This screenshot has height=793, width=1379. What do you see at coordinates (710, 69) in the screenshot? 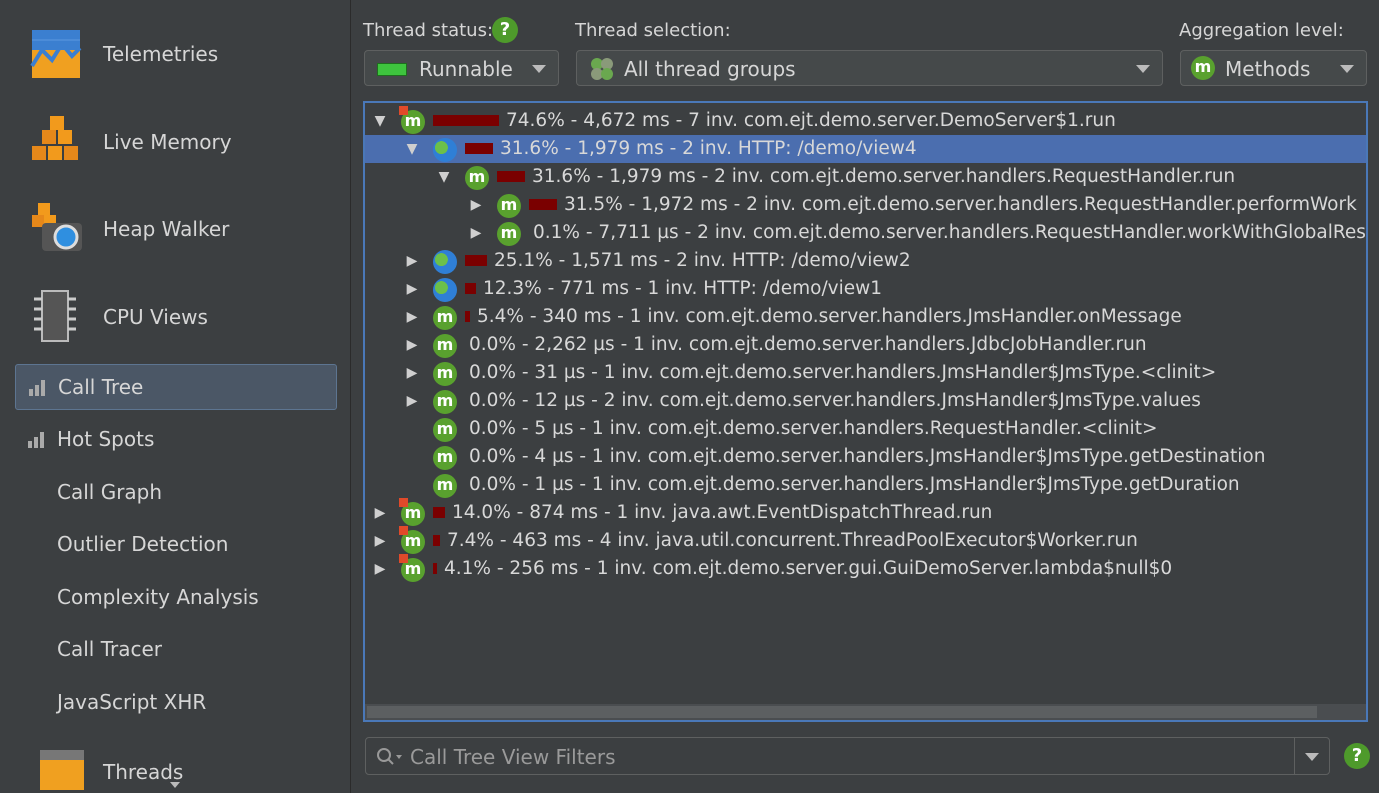
I see `thread-selection-value: All thread groups` at bounding box center [710, 69].